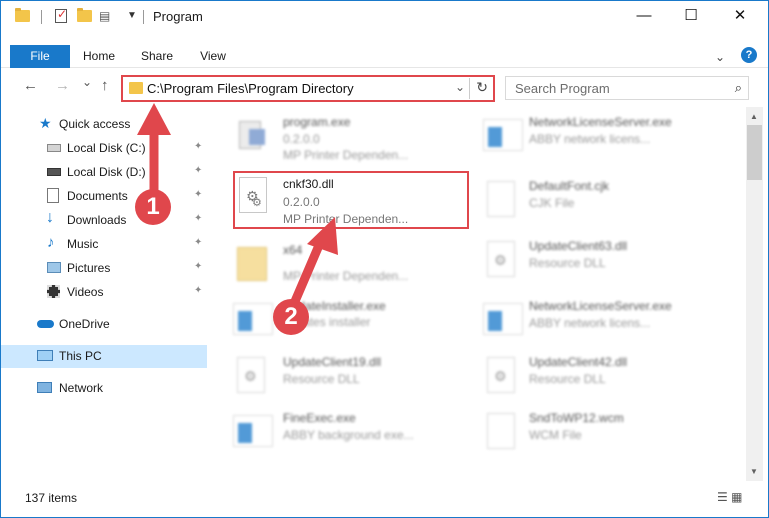  What do you see at coordinates (237, 207) in the screenshot?
I see `annotation-arrows` at bounding box center [237, 207].